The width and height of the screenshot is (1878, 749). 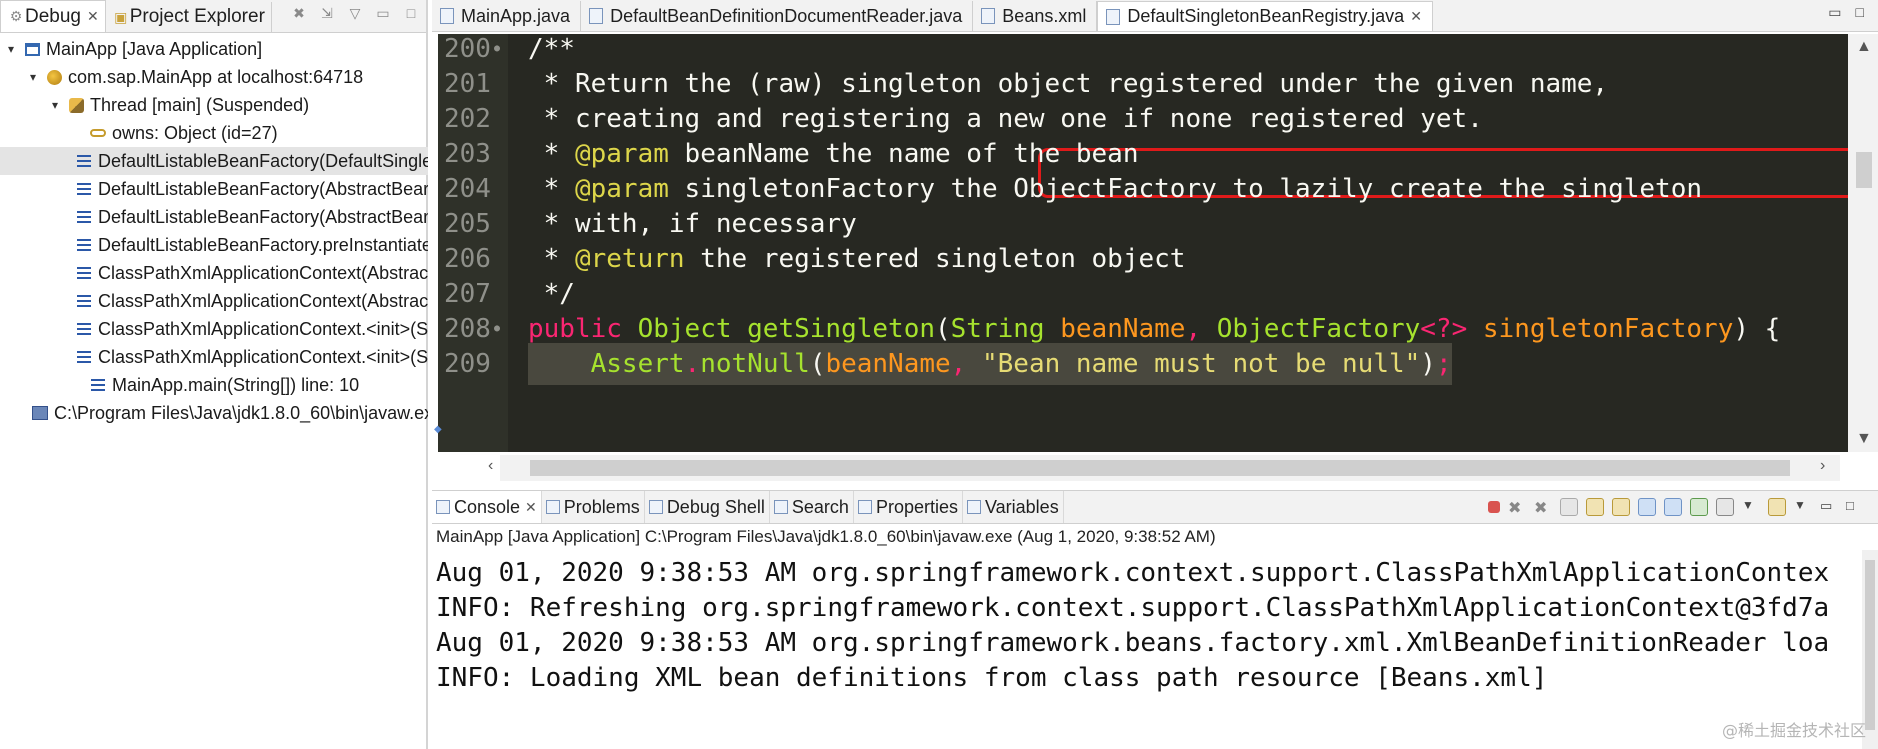 I want to click on code-token: @return, so click(x=629, y=259).